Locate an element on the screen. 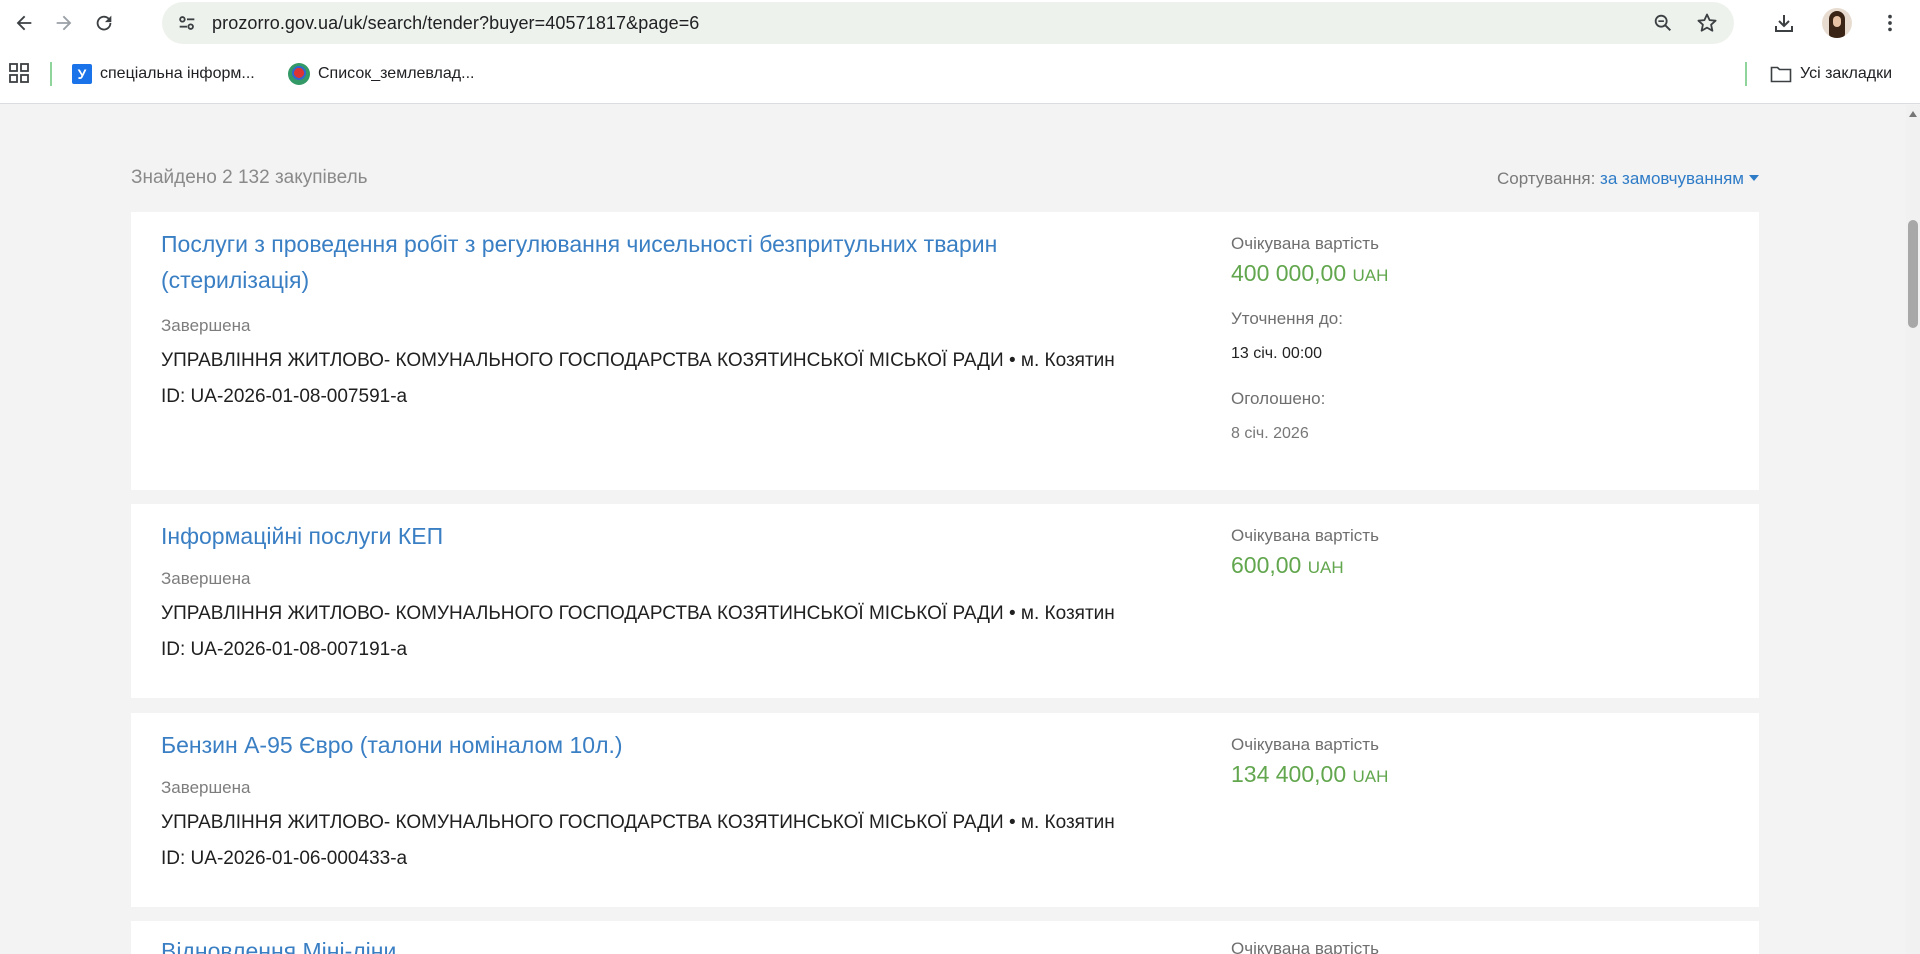 This screenshot has height=954, width=1920. tender-id: ID: UA-2026-01-08-007591-a is located at coordinates (284, 396).